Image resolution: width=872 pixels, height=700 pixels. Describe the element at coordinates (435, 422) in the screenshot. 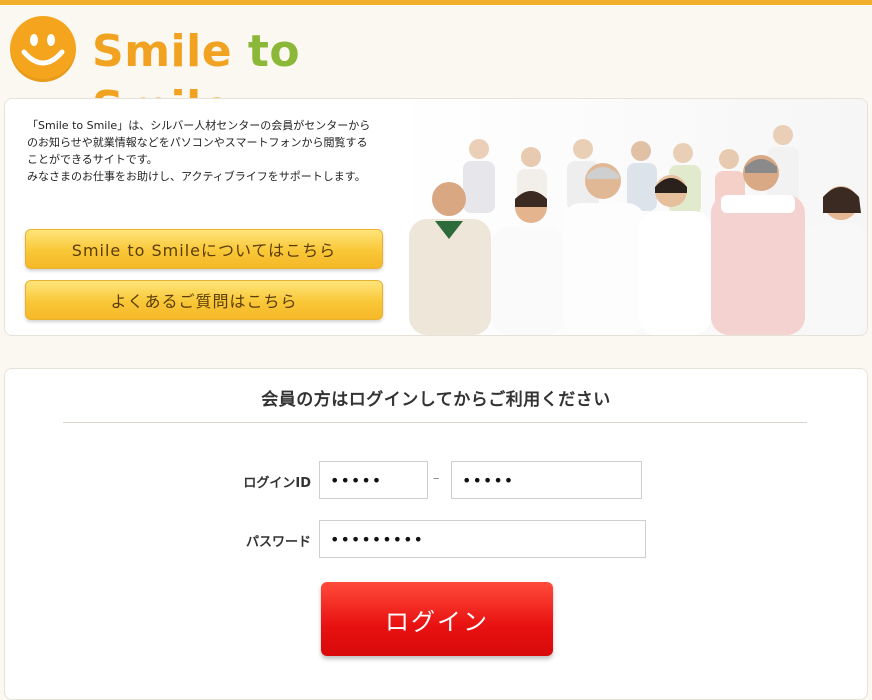

I see `heading-divider` at that location.